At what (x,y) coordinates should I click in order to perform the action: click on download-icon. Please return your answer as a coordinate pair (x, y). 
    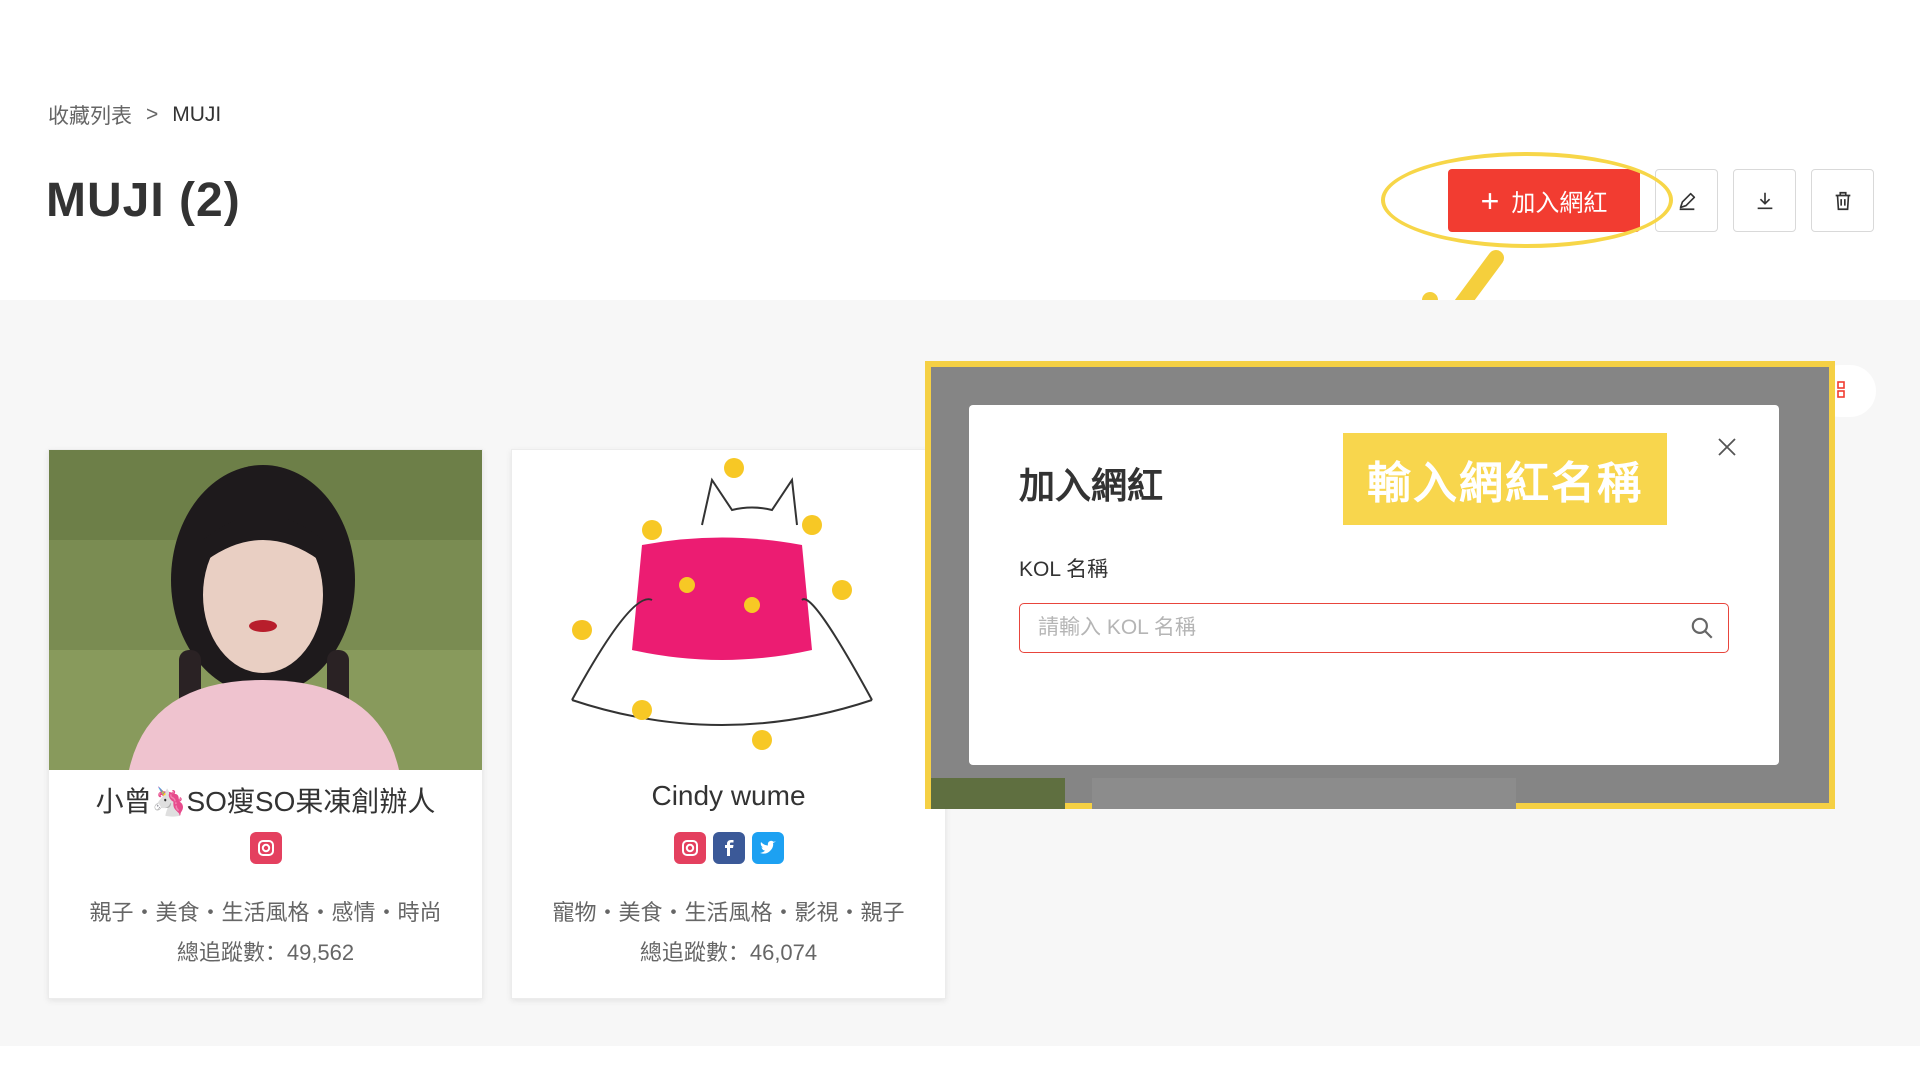
    Looking at the image, I should click on (1764, 200).